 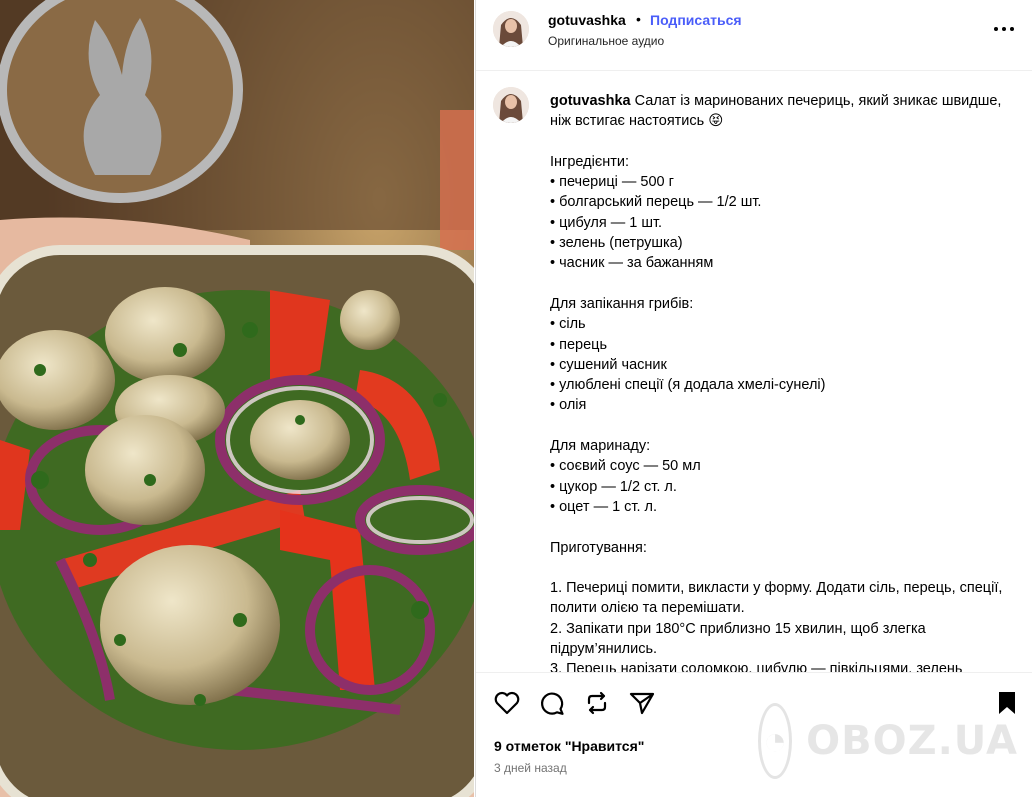 I want to click on comment-icon, so click(x=552, y=703).